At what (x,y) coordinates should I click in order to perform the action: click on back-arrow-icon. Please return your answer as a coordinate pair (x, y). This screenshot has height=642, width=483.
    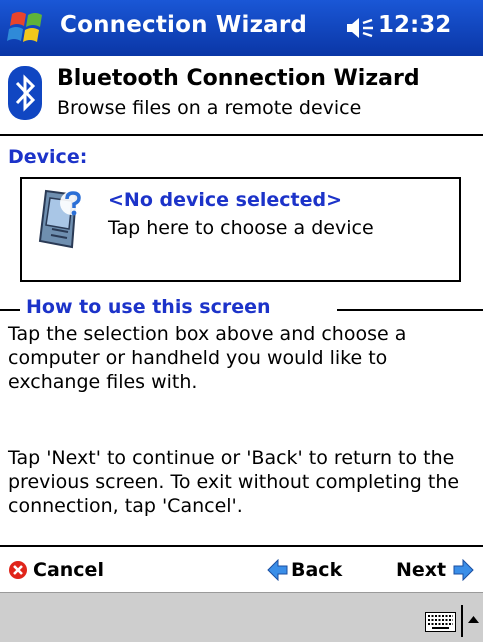
    Looking at the image, I should click on (277, 570).